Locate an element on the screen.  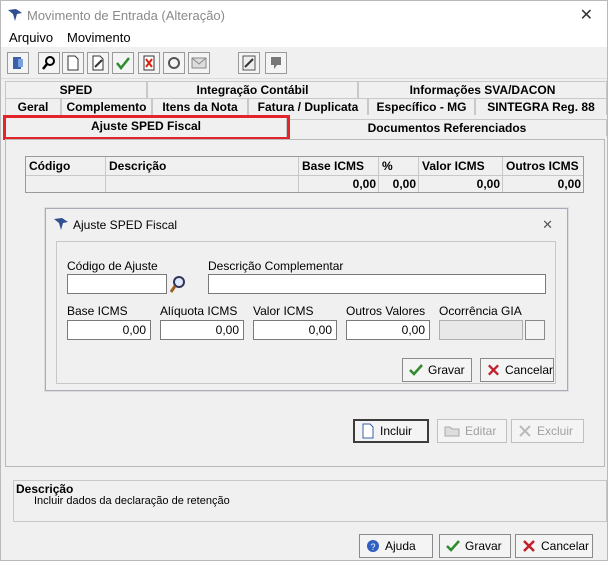
col-descricao: Descrição is located at coordinates (202, 166).